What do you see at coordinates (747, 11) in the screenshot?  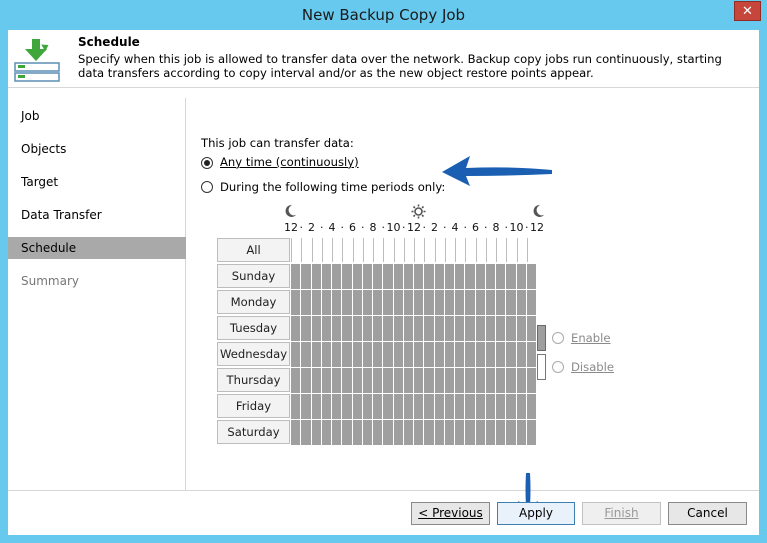 I see `close-button: ✕` at bounding box center [747, 11].